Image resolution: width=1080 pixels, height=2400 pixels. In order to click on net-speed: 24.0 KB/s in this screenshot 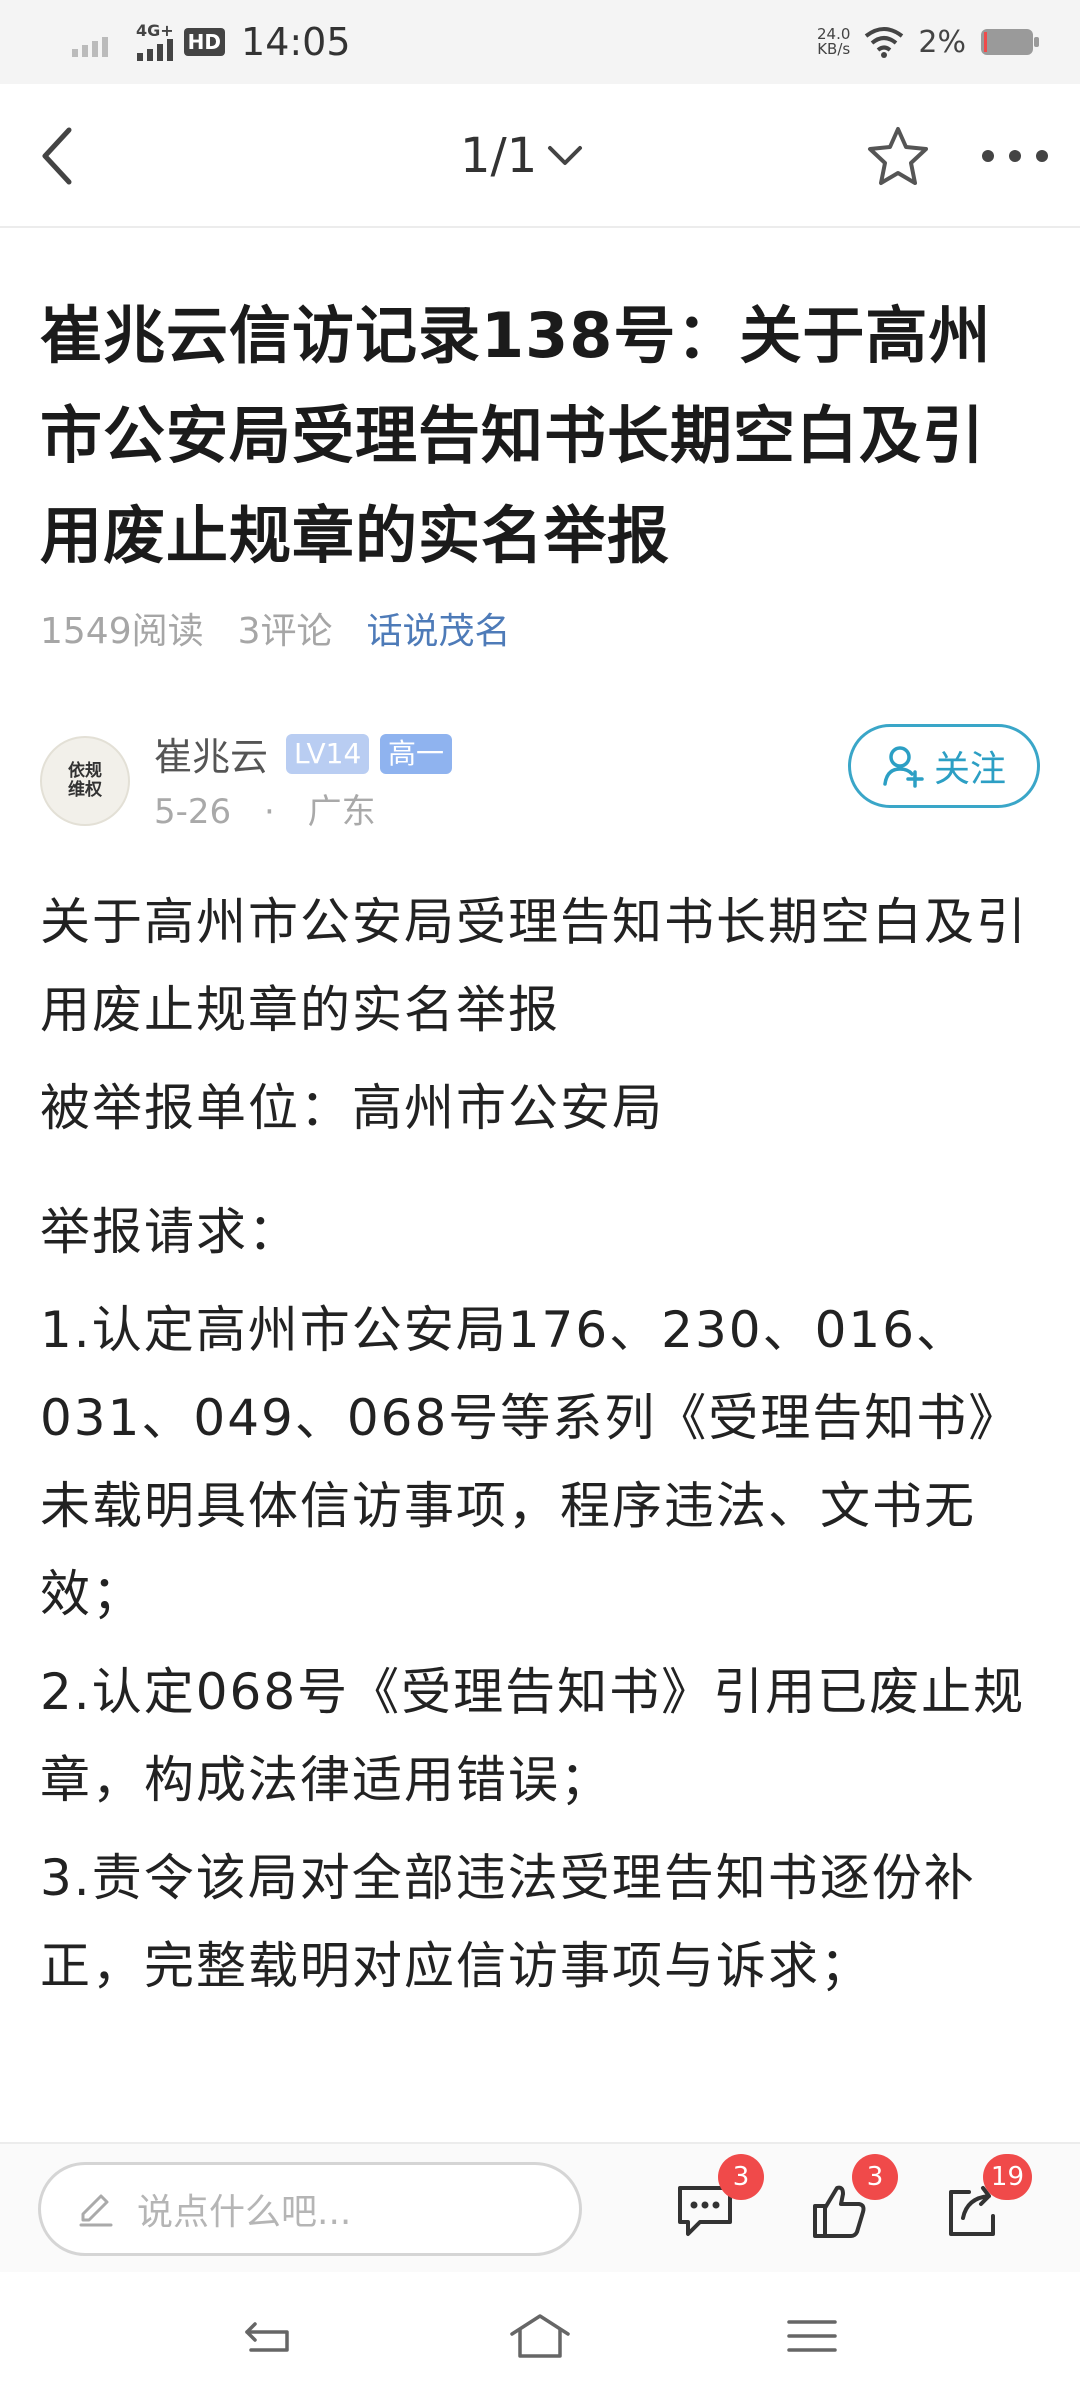, I will do `click(833, 42)`.